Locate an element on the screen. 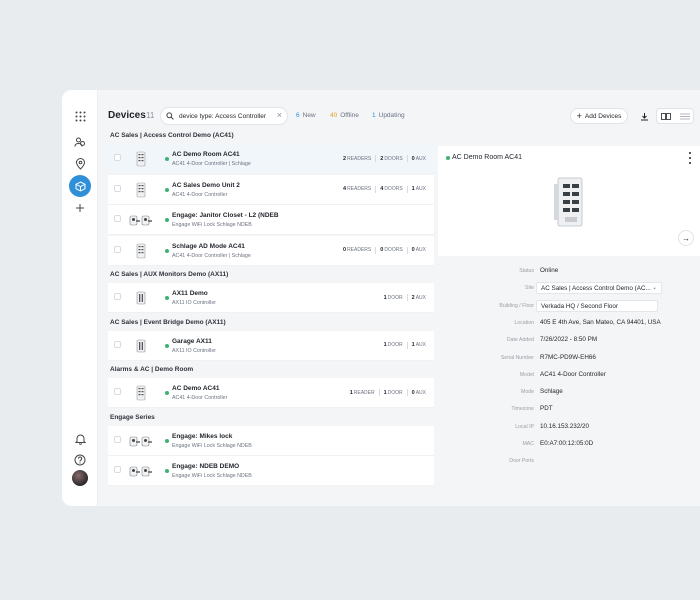 The width and height of the screenshot is (700, 600). split-view-icon is located at coordinates (666, 116).